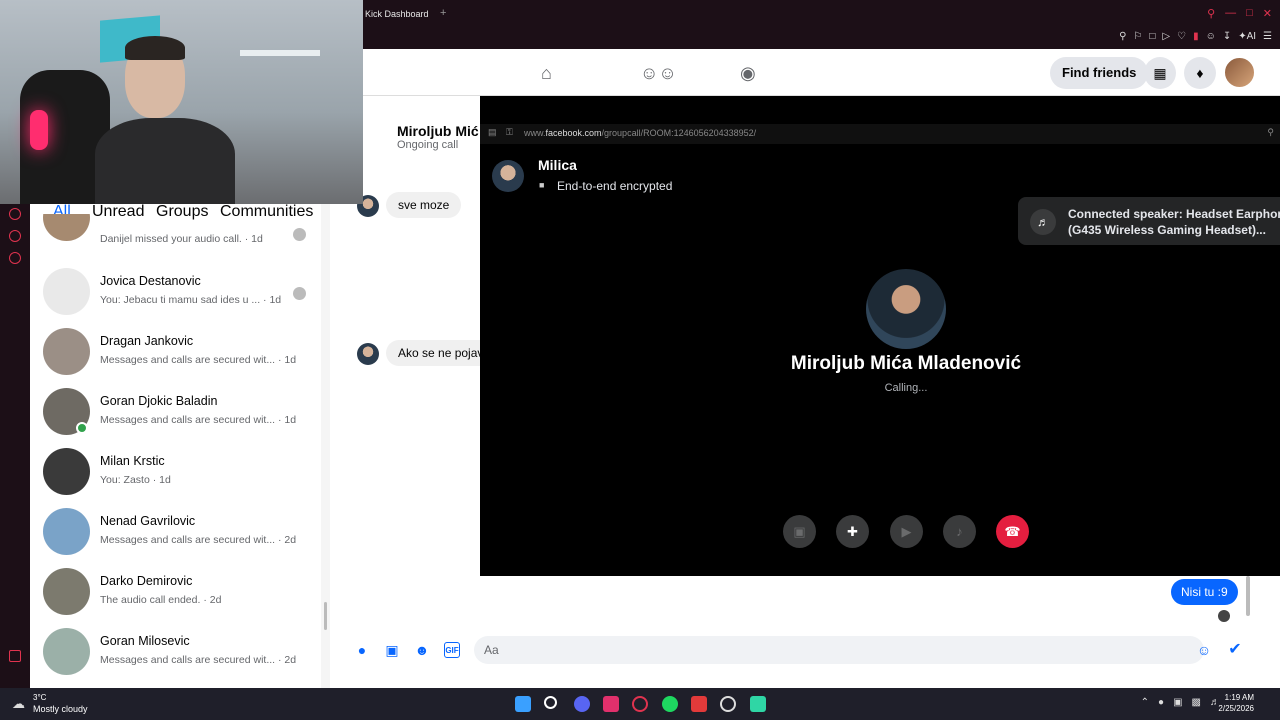 Image resolution: width=1280 pixels, height=720 pixels. What do you see at coordinates (191, 300) in the screenshot?
I see `chat-preview: You: Jebacu ti mamu sad ides u ... · 1d` at bounding box center [191, 300].